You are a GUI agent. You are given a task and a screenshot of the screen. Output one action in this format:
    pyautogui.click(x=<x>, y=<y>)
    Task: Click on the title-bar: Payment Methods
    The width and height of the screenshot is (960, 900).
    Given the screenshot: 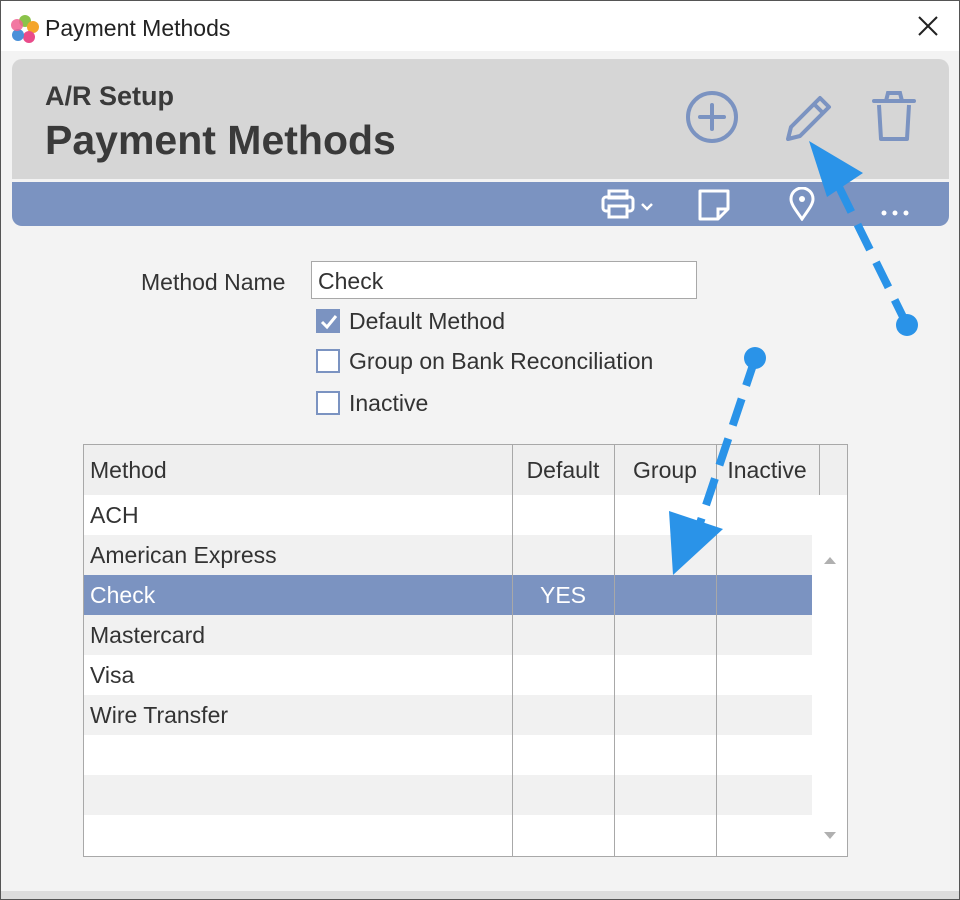 What is the action you would take?
    pyautogui.click(x=480, y=26)
    